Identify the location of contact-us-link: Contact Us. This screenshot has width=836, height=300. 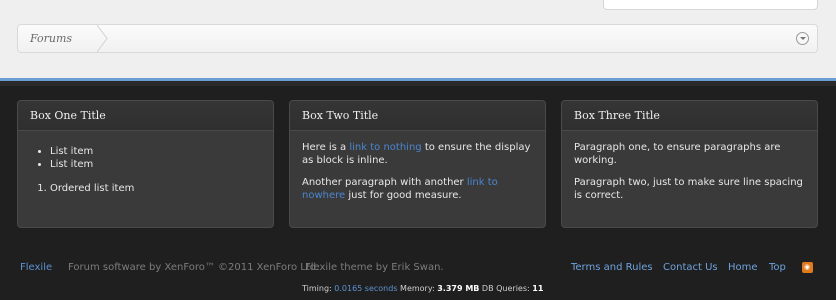
(690, 267).